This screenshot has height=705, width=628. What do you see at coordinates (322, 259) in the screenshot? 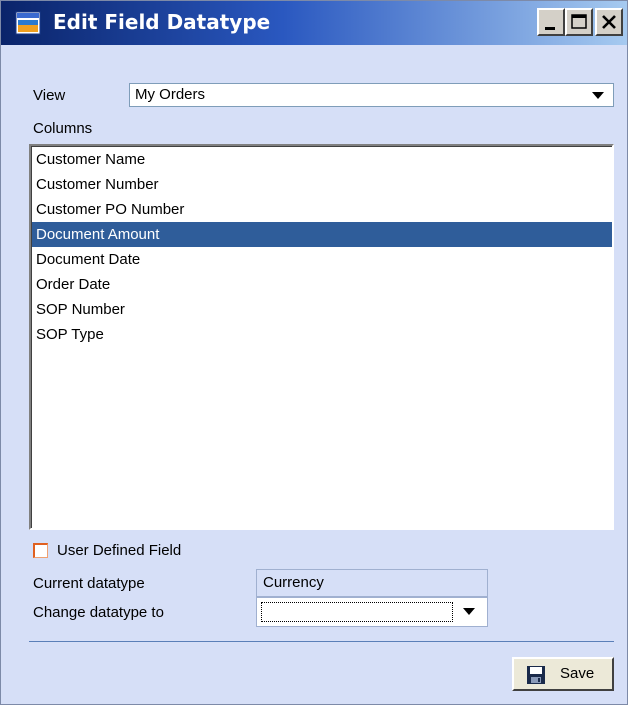
I see `list-item: Document Date` at bounding box center [322, 259].